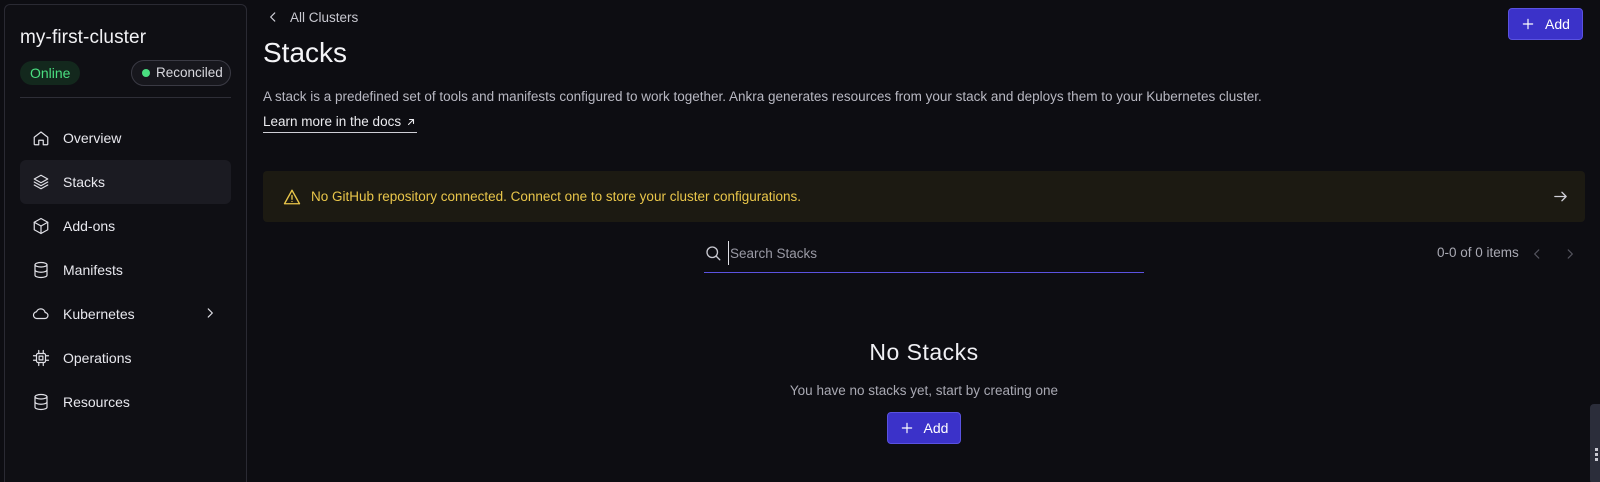  Describe the element at coordinates (84, 182) in the screenshot. I see `sidebar-item-label: Stacks` at that location.